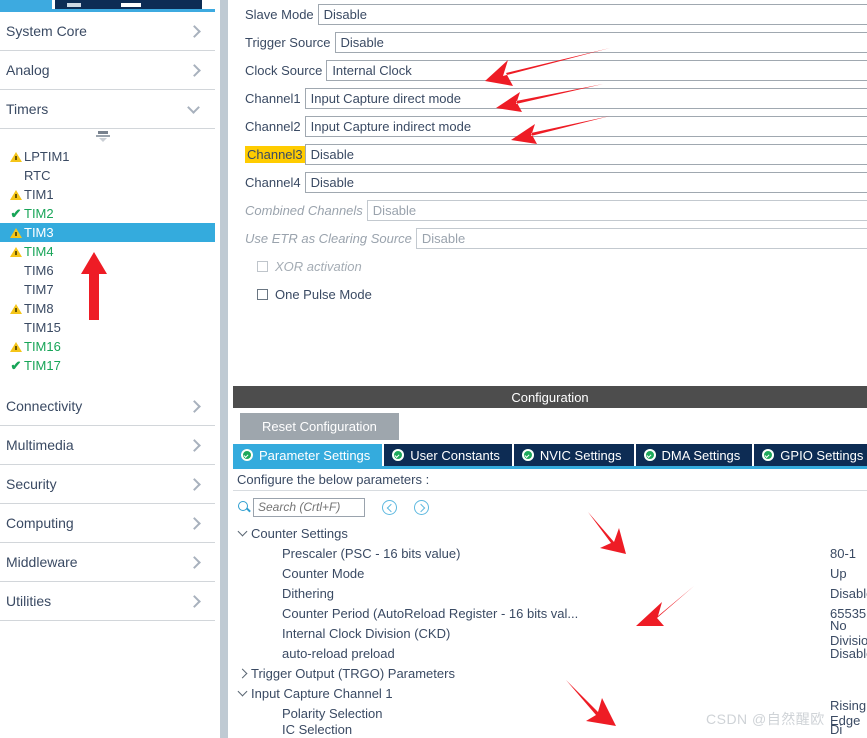  Describe the element at coordinates (107, 346) in the screenshot. I see `timer-item-tim16: TIM16` at that location.